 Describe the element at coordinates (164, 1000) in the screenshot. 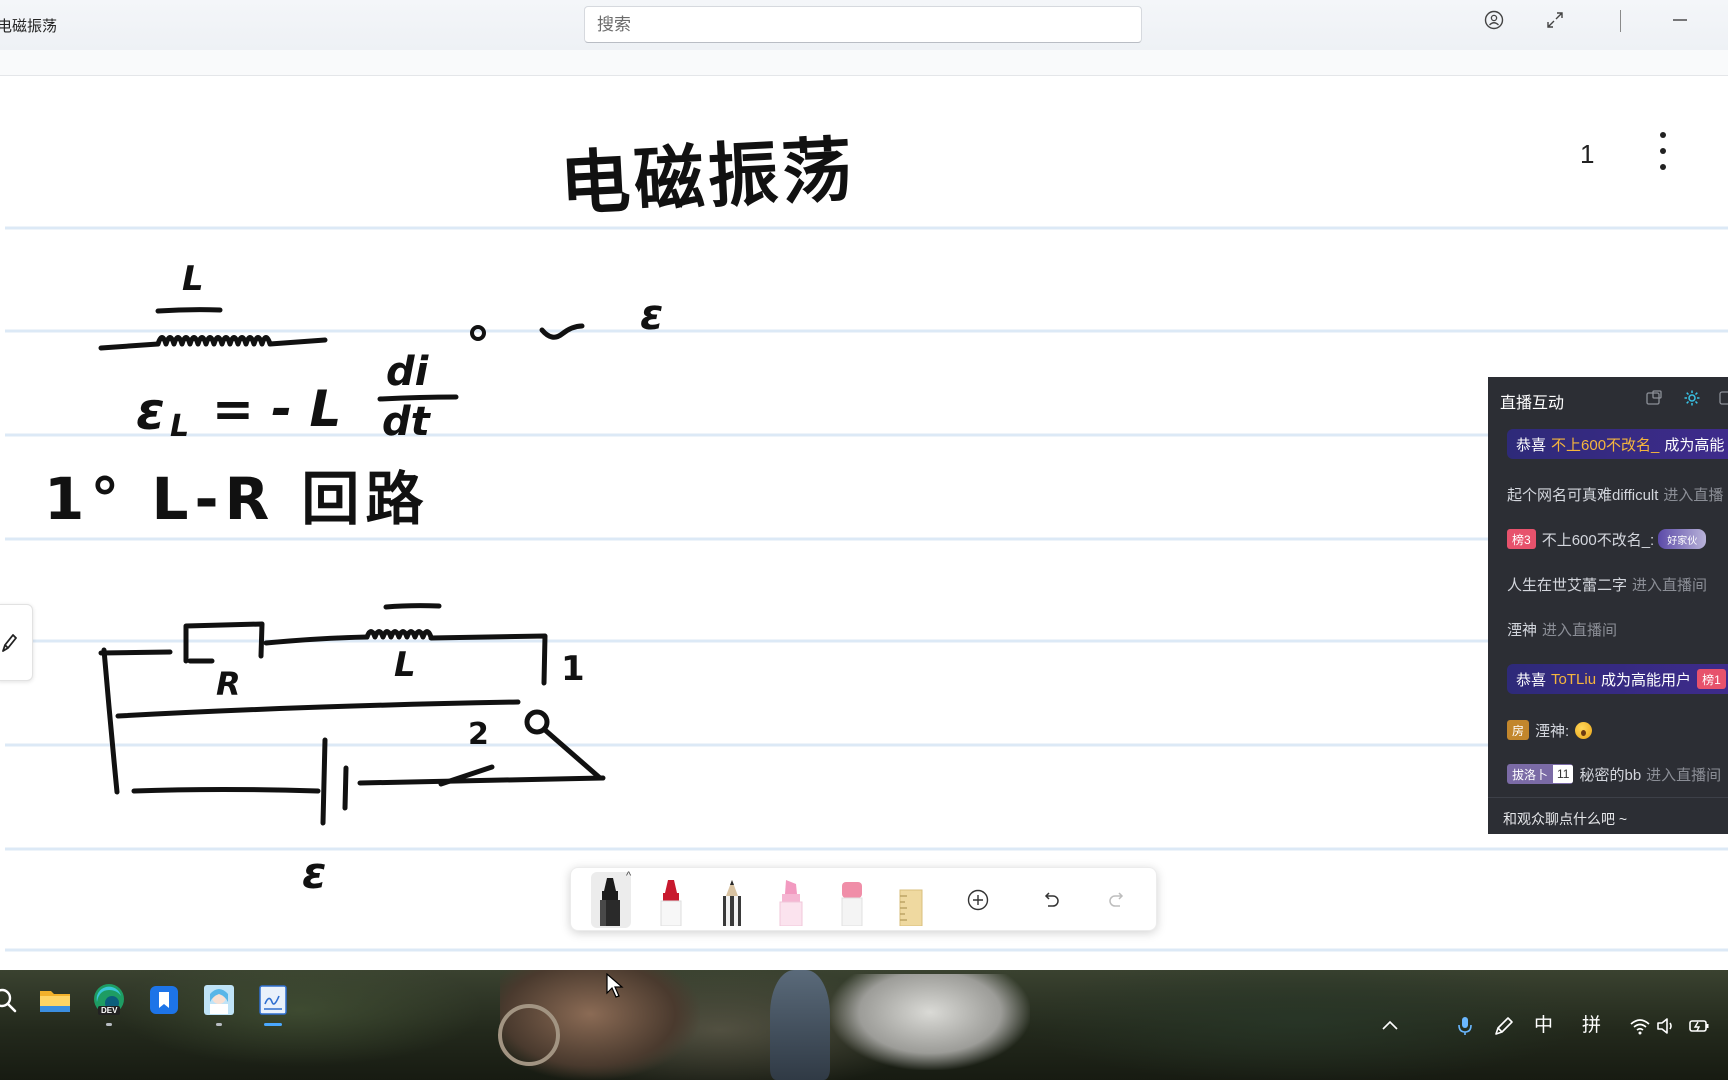

I see `blue-app-icon` at that location.